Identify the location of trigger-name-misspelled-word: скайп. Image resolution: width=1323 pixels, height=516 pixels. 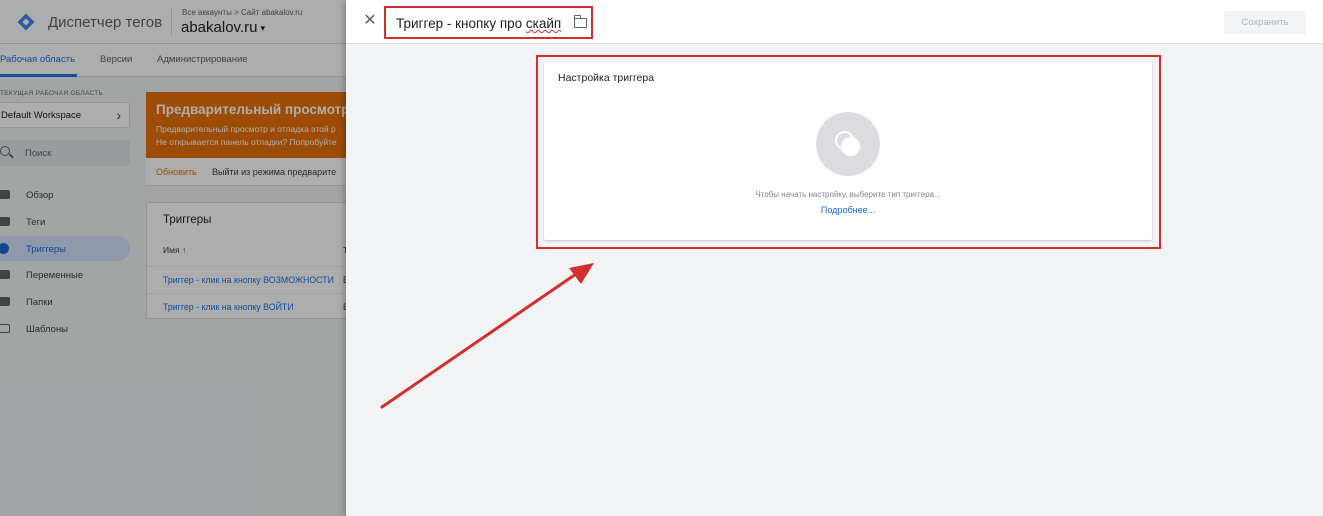
(543, 23).